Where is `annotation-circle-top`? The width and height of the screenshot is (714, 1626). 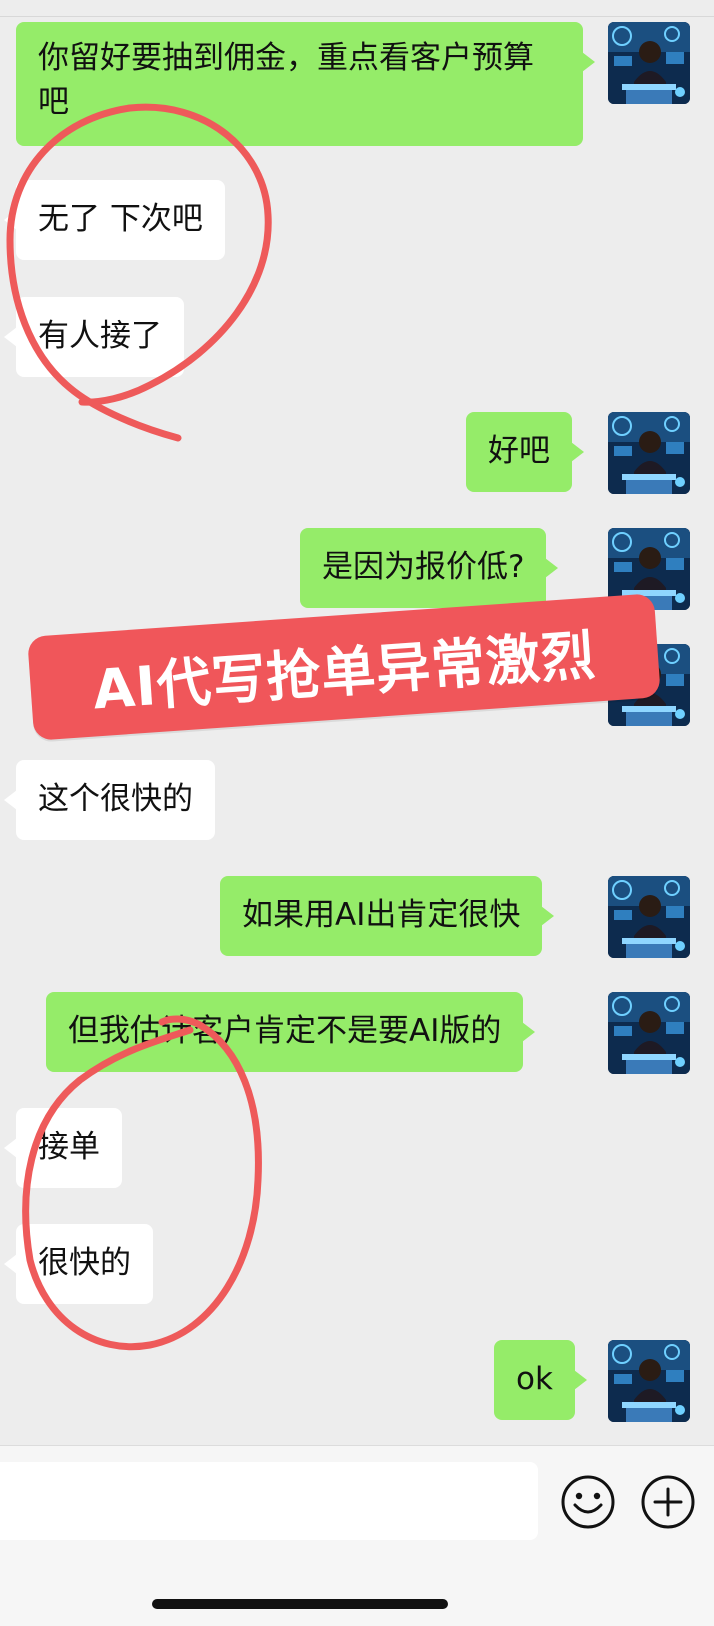 annotation-circle-top is located at coordinates (139, 272).